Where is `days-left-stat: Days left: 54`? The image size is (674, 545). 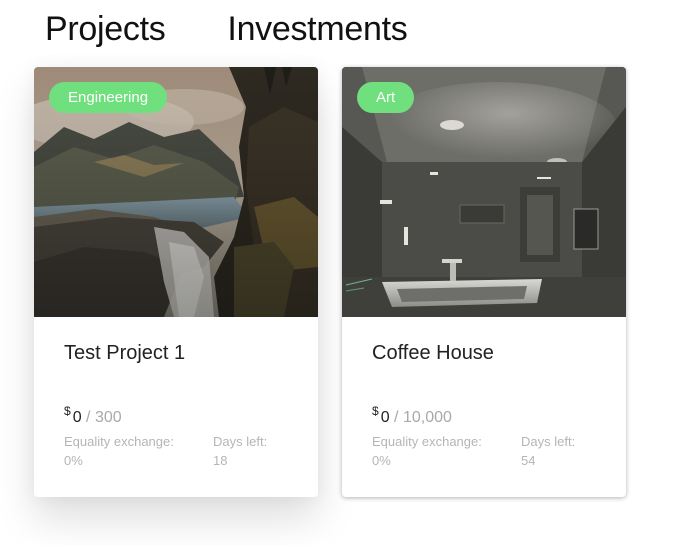 days-left-stat: Days left: 54 is located at coordinates (548, 451).